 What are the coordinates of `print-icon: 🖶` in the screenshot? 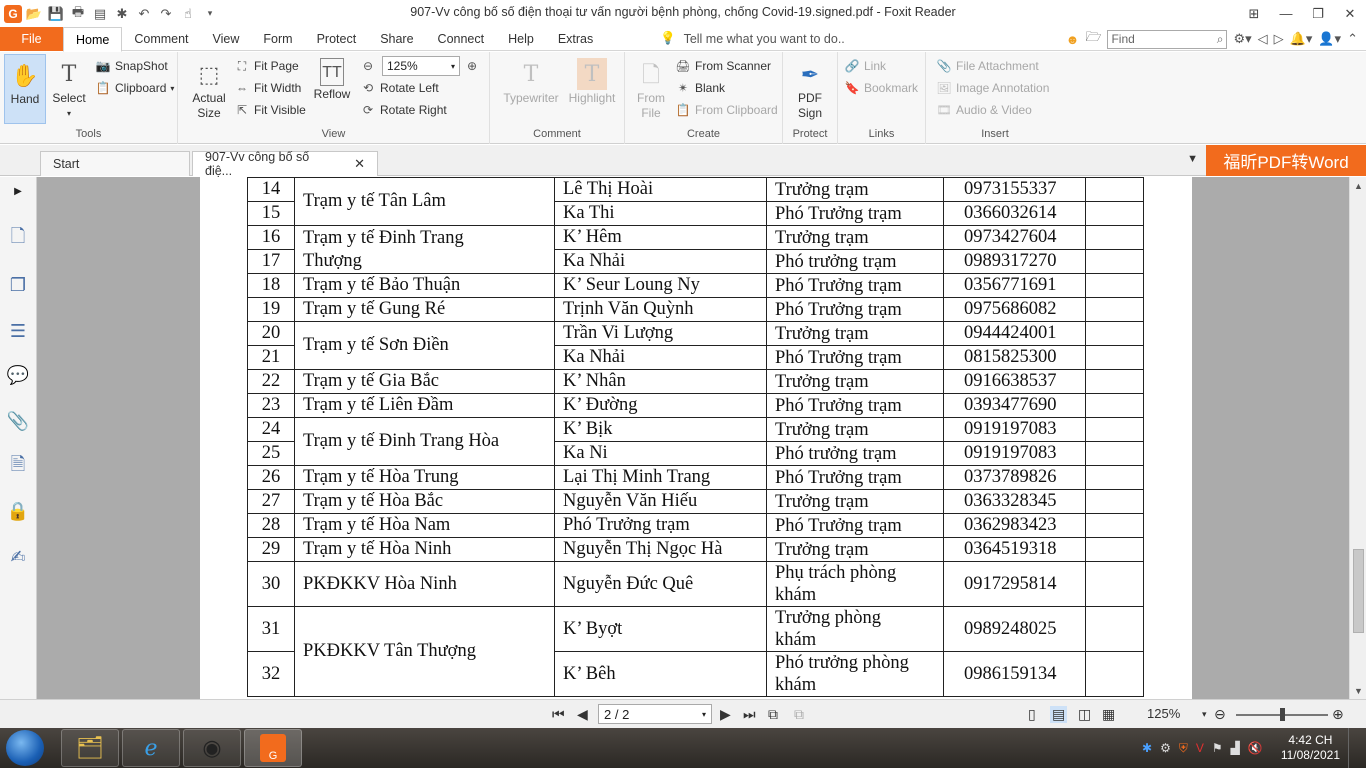 It's located at (78, 14).